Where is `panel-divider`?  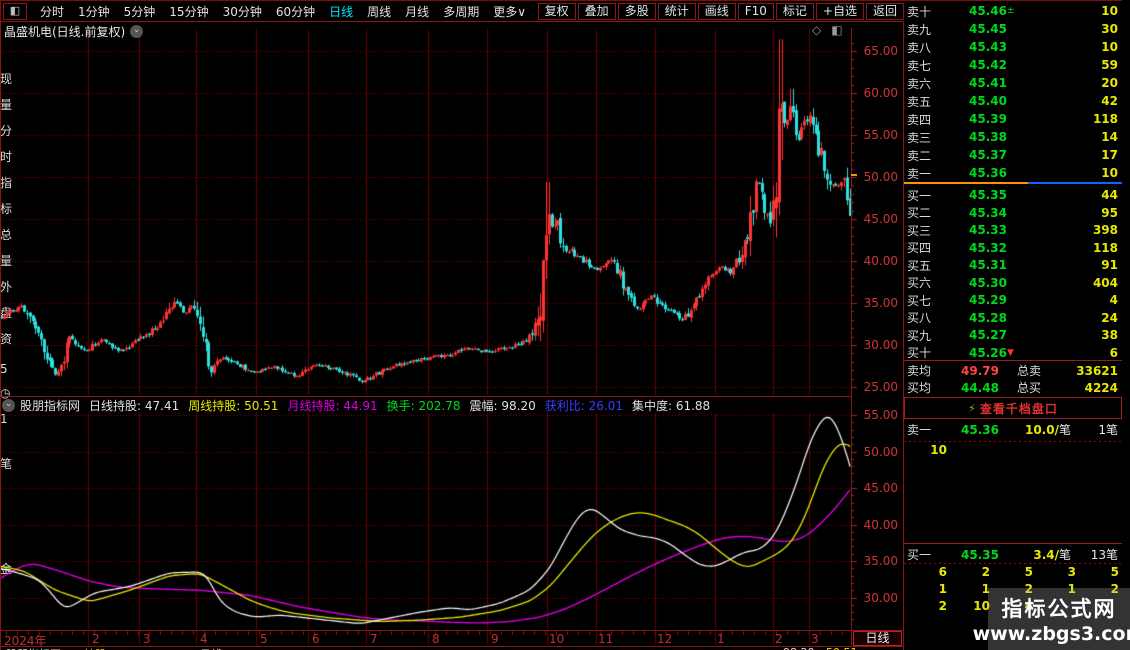 panel-divider is located at coordinates (425, 396).